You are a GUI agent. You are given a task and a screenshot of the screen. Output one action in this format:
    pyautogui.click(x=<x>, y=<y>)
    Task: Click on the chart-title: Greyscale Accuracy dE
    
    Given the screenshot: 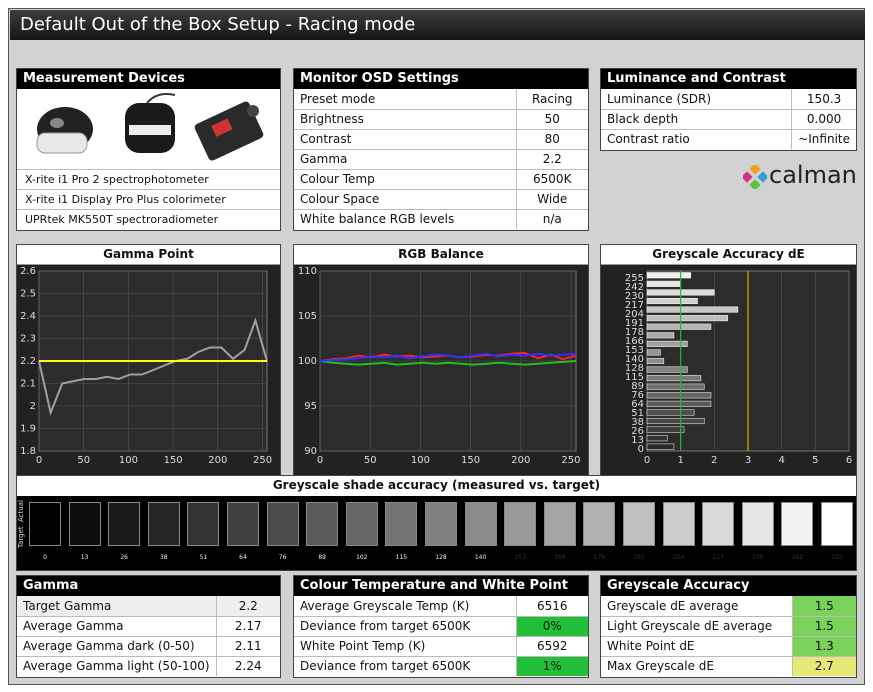 What is the action you would take?
    pyautogui.click(x=728, y=255)
    